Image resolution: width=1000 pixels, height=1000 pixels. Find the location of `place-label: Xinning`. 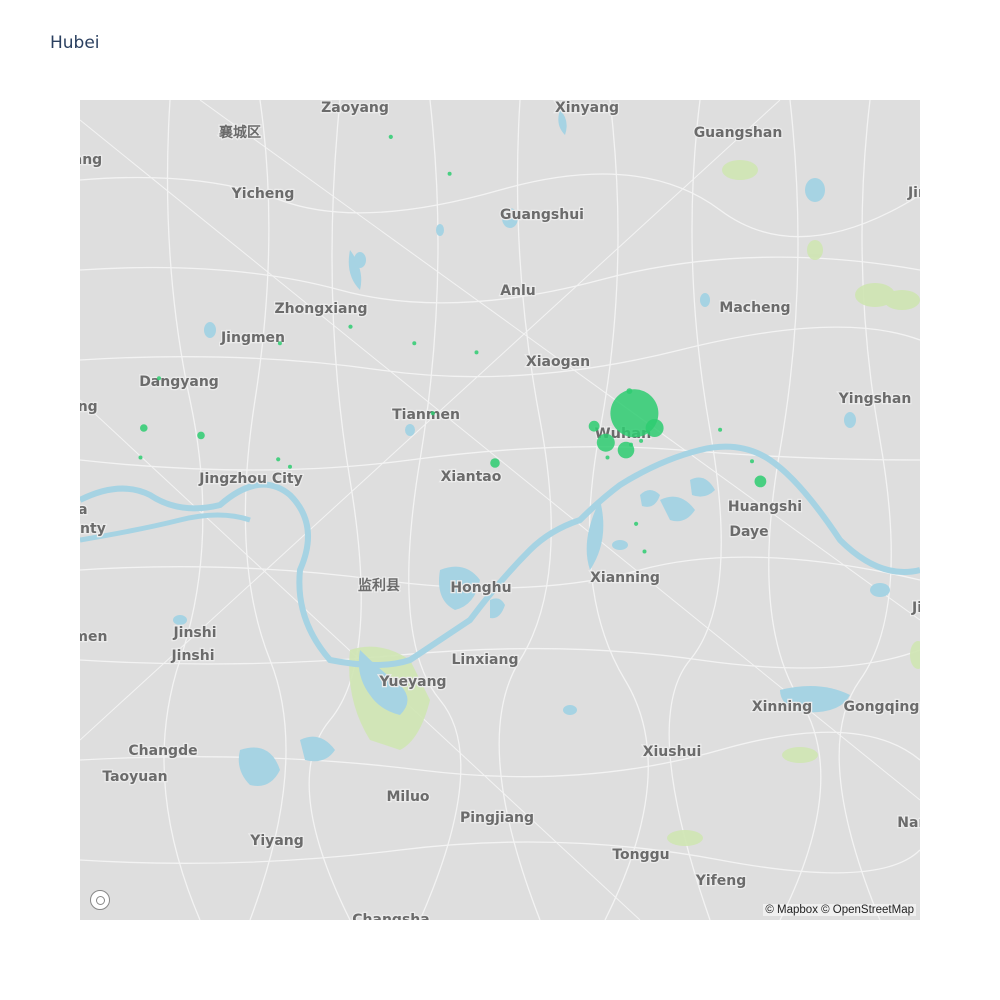

place-label: Xinning is located at coordinates (782, 707).